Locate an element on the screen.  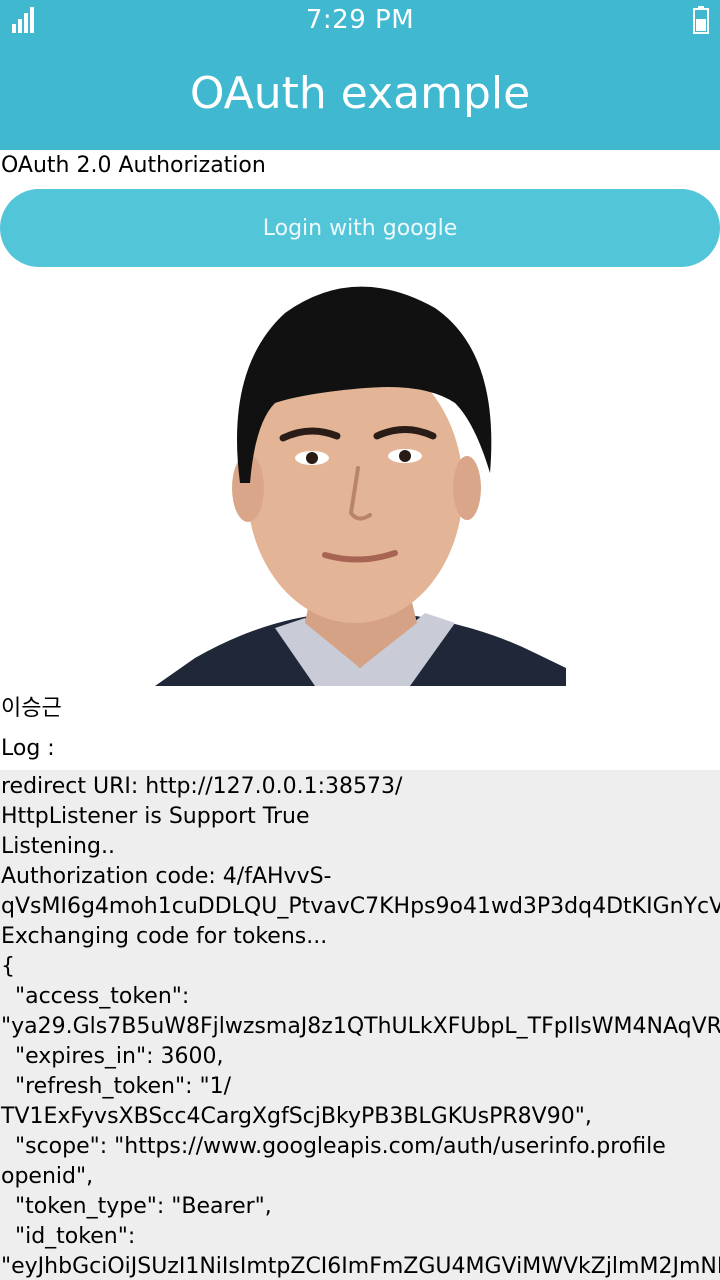
status-bar: 7:29 PM is located at coordinates (360, 21).